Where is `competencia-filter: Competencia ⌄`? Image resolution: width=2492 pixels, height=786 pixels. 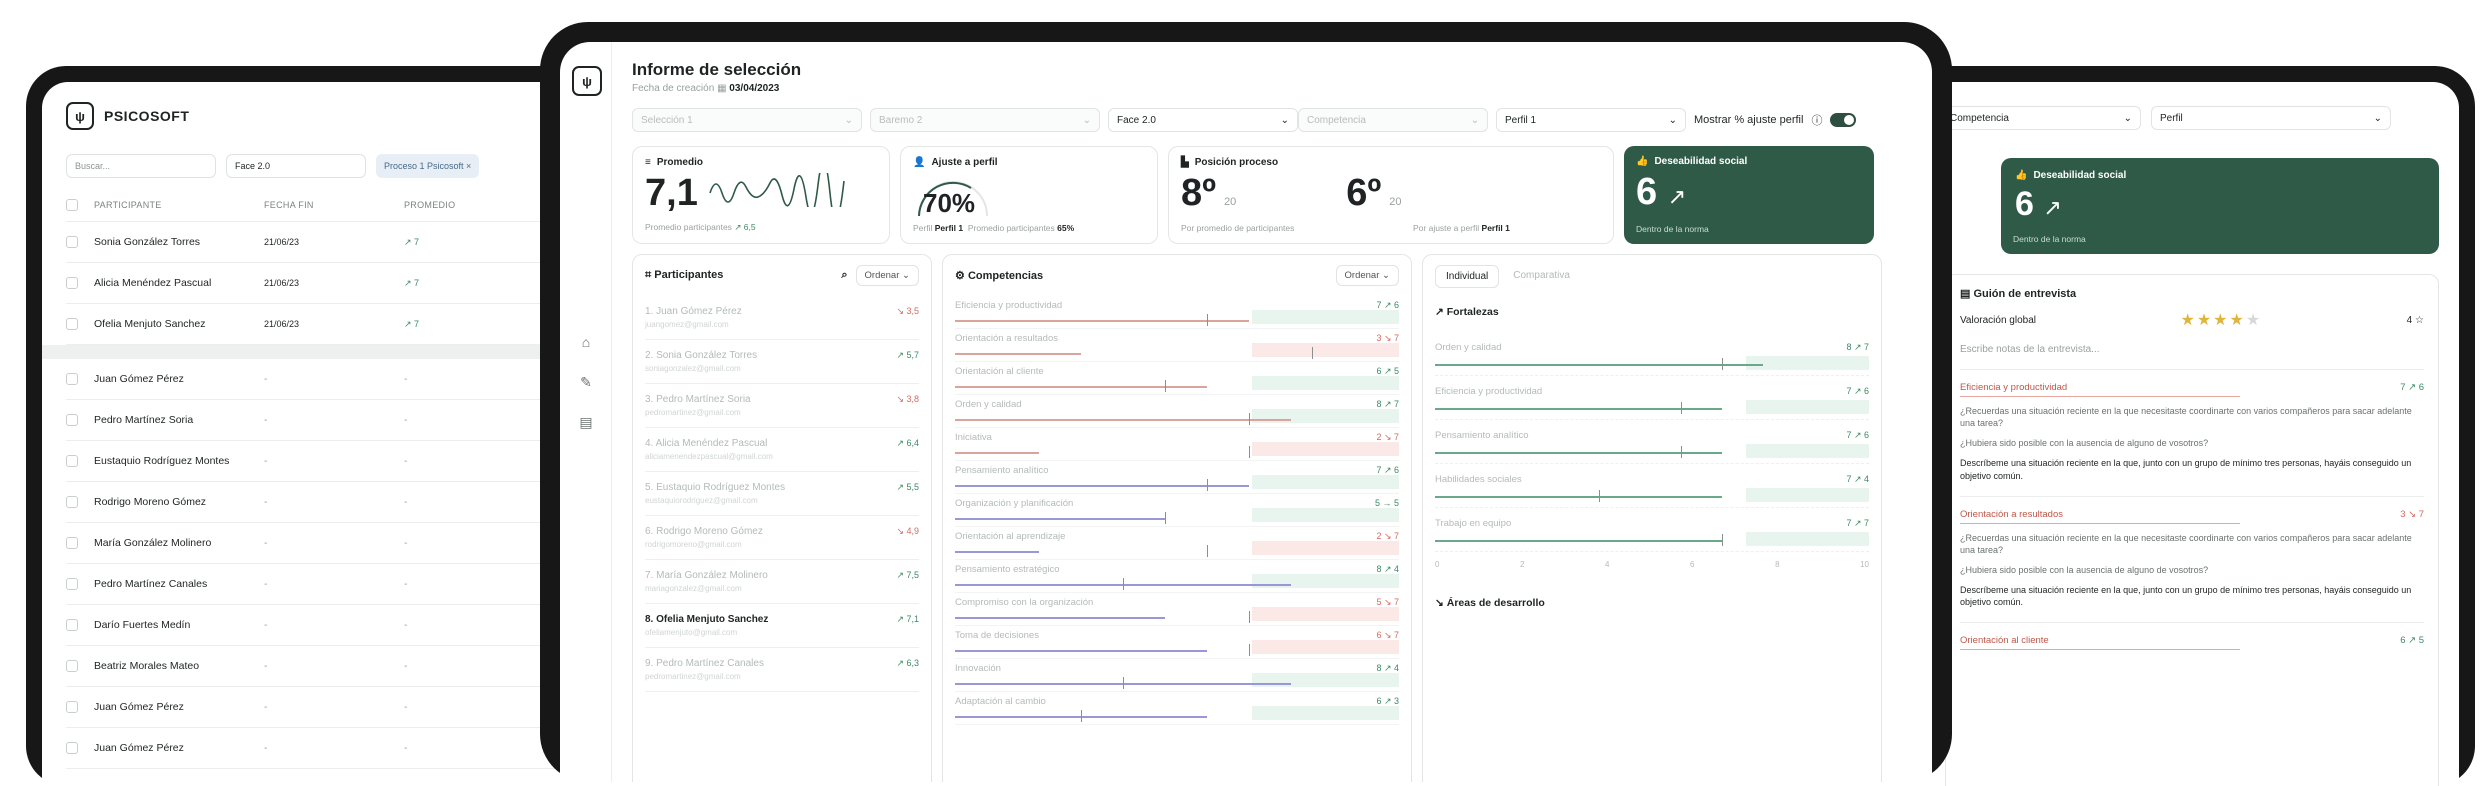 competencia-filter: Competencia ⌄ is located at coordinates (1393, 120).